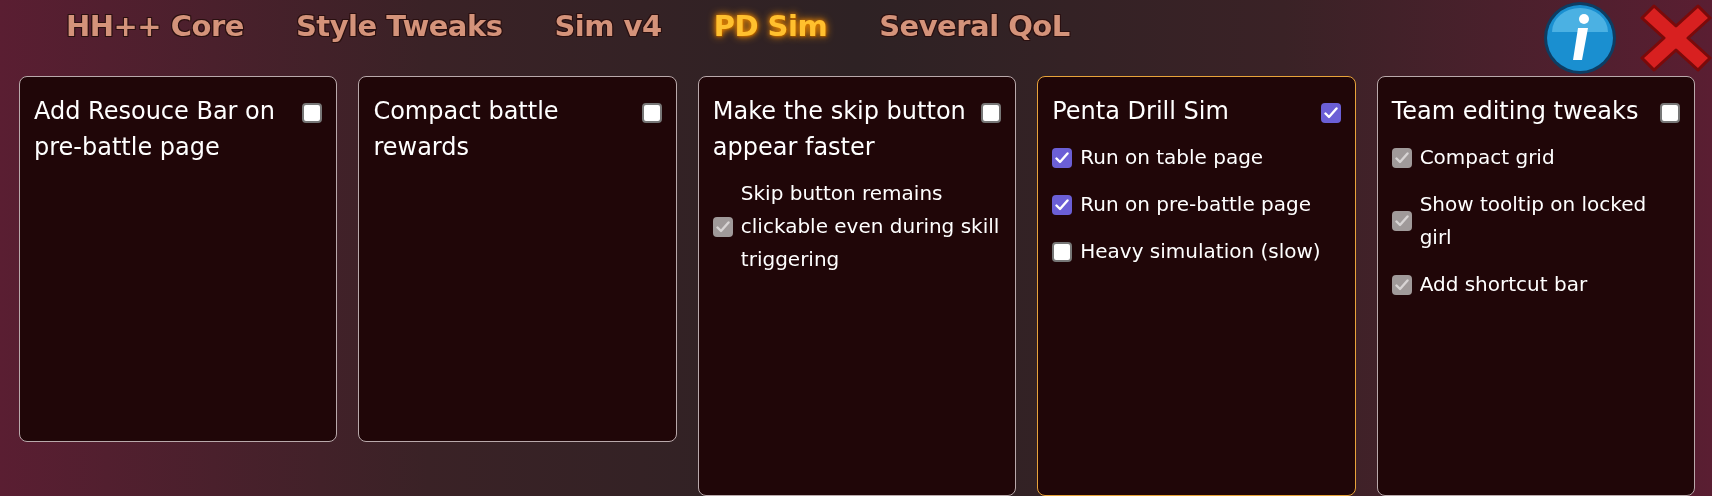 Image resolution: width=1712 pixels, height=496 pixels. What do you see at coordinates (608, 26) in the screenshot?
I see `tab: Sim v4` at bounding box center [608, 26].